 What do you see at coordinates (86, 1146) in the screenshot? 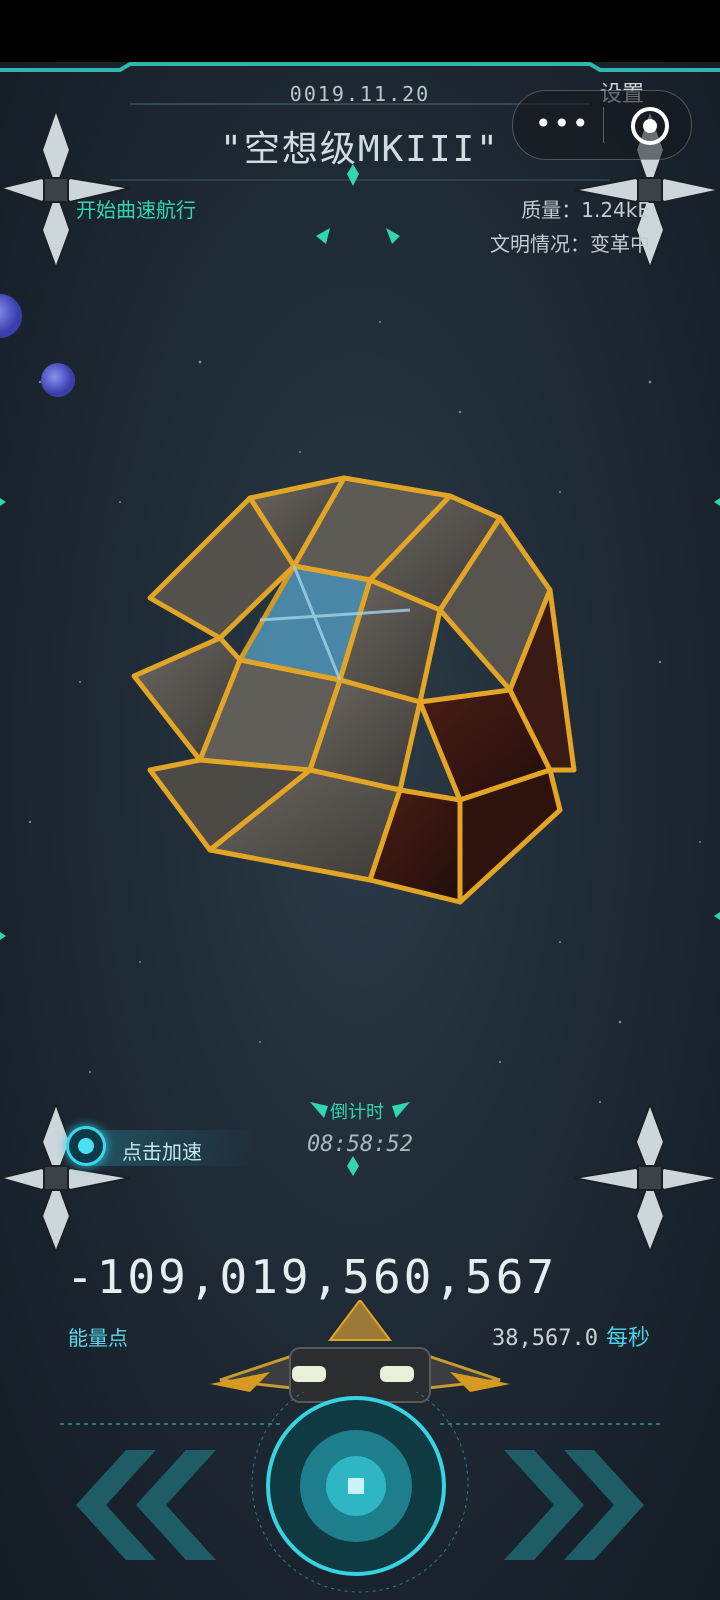
I see `boost-icon` at bounding box center [86, 1146].